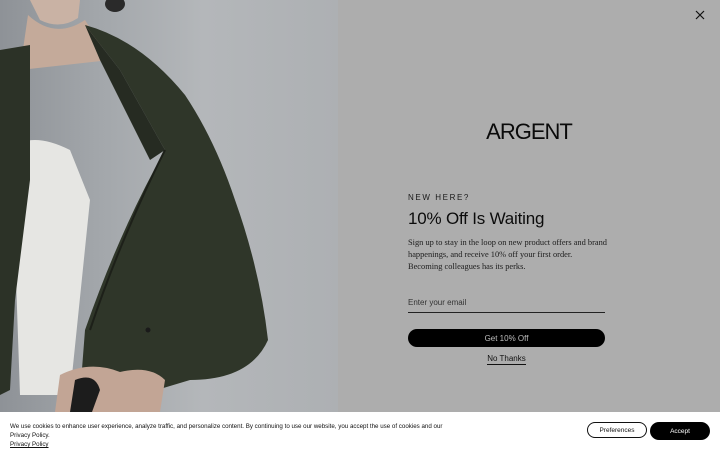 This screenshot has height=450, width=720. What do you see at coordinates (29, 444) in the screenshot?
I see `privacy-policy-link: Privacy Policy` at bounding box center [29, 444].